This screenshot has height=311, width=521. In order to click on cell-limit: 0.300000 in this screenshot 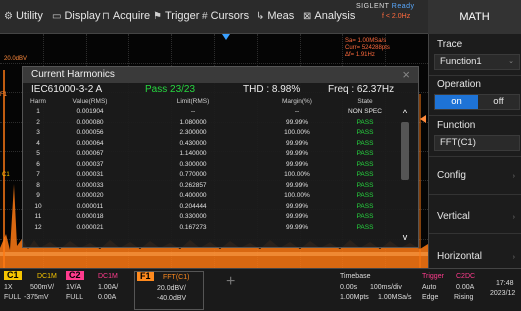, I will do `click(193, 164)`.